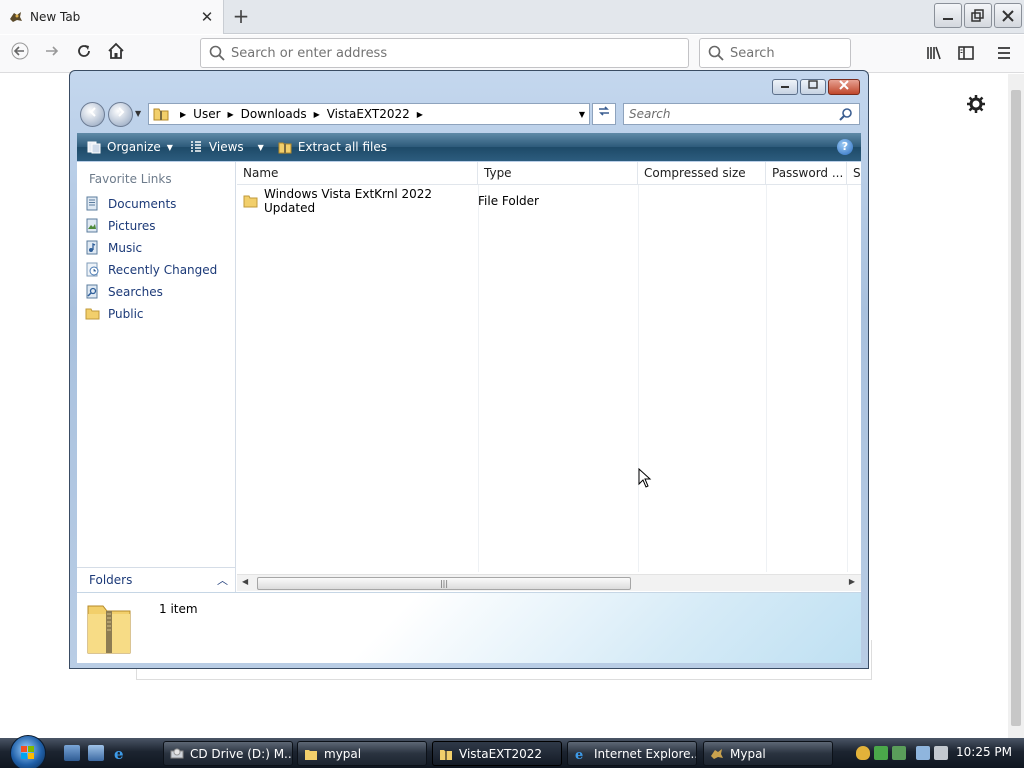 The image size is (1024, 768). What do you see at coordinates (881, 753) in the screenshot?
I see `update-icon` at bounding box center [881, 753].